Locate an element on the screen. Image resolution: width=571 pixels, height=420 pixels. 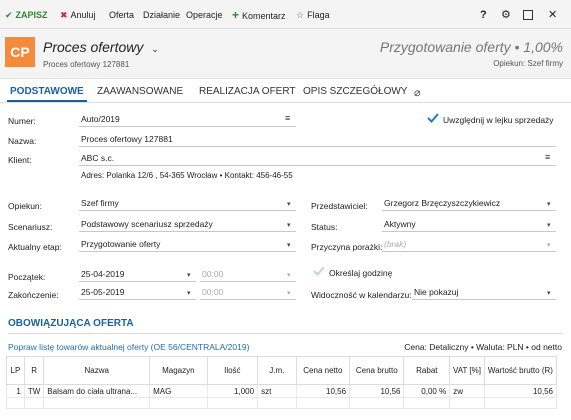
col-lp: LP is located at coordinates (15, 370).